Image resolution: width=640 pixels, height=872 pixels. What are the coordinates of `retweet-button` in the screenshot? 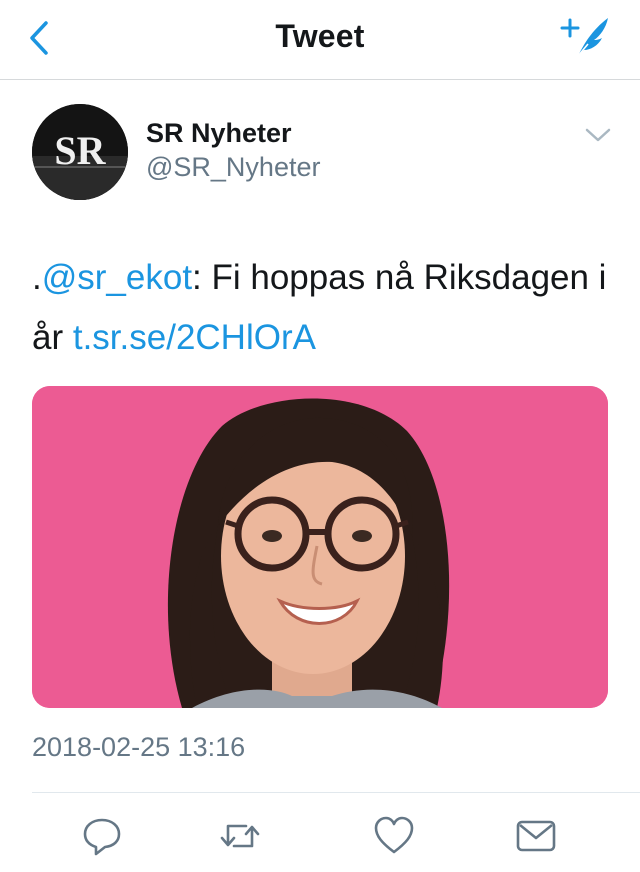 It's located at (240, 836).